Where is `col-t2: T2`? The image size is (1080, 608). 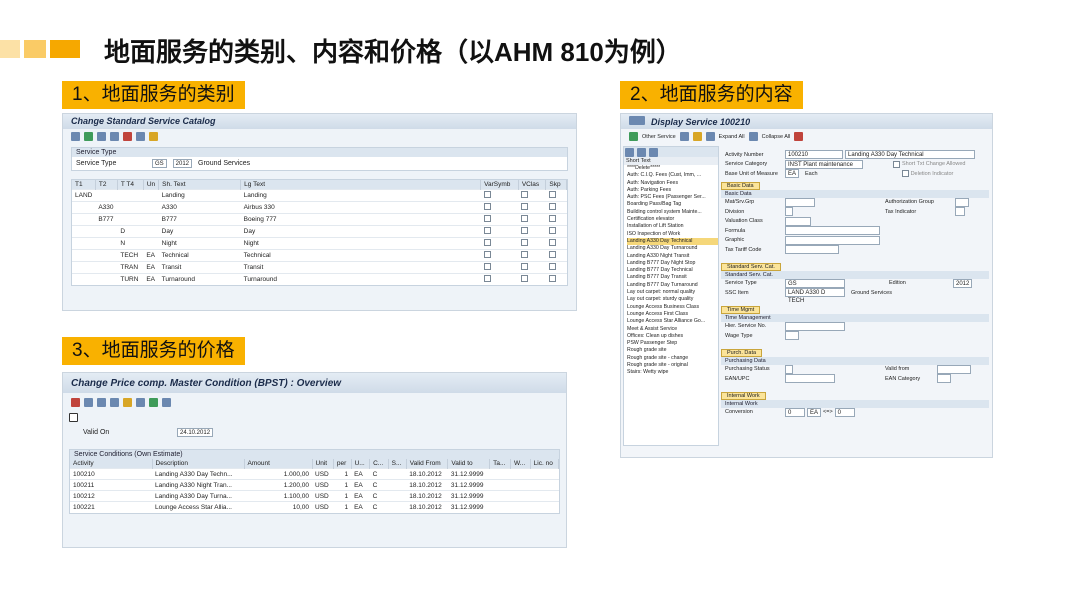 col-t2: T2 is located at coordinates (106, 185).